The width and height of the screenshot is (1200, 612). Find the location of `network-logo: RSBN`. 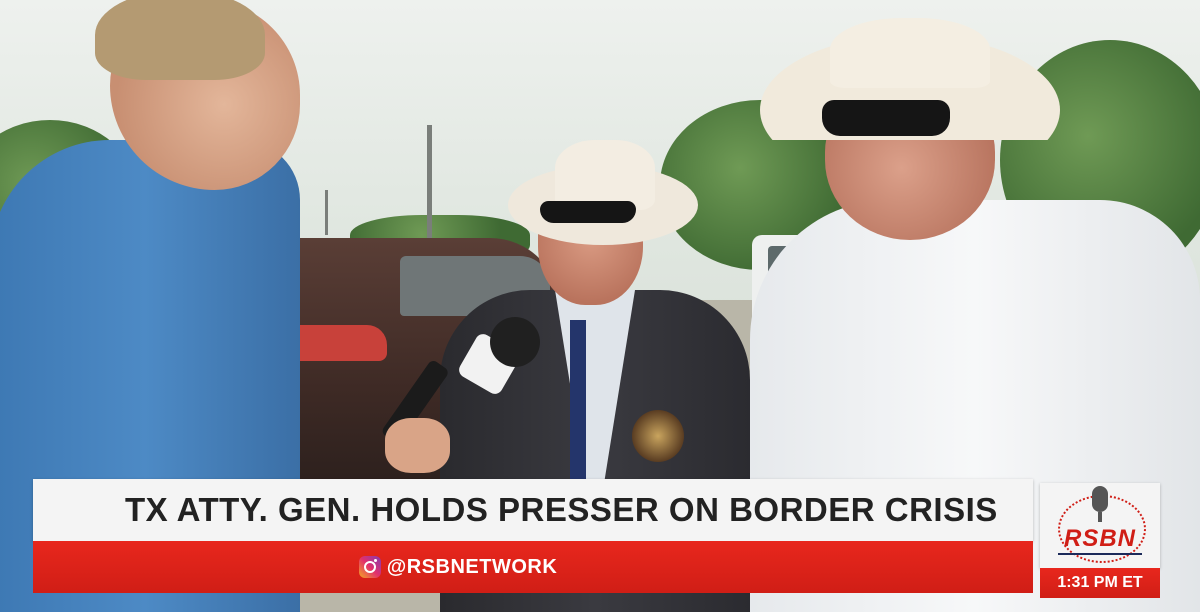

network-logo: RSBN is located at coordinates (1100, 525).